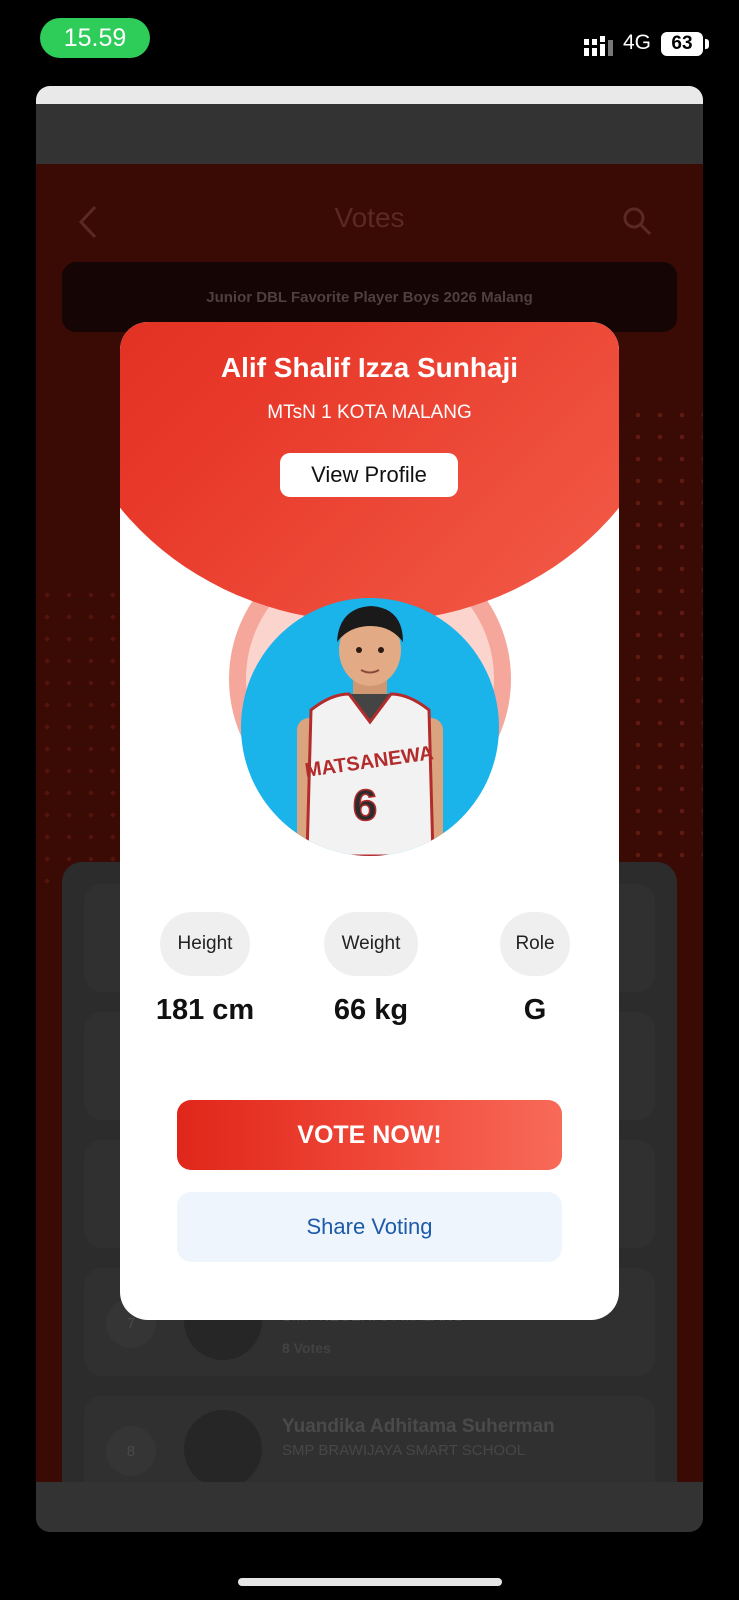 This screenshot has width=739, height=1600. Describe the element at coordinates (369, 95) in the screenshot. I see `frame-top-bar` at that location.